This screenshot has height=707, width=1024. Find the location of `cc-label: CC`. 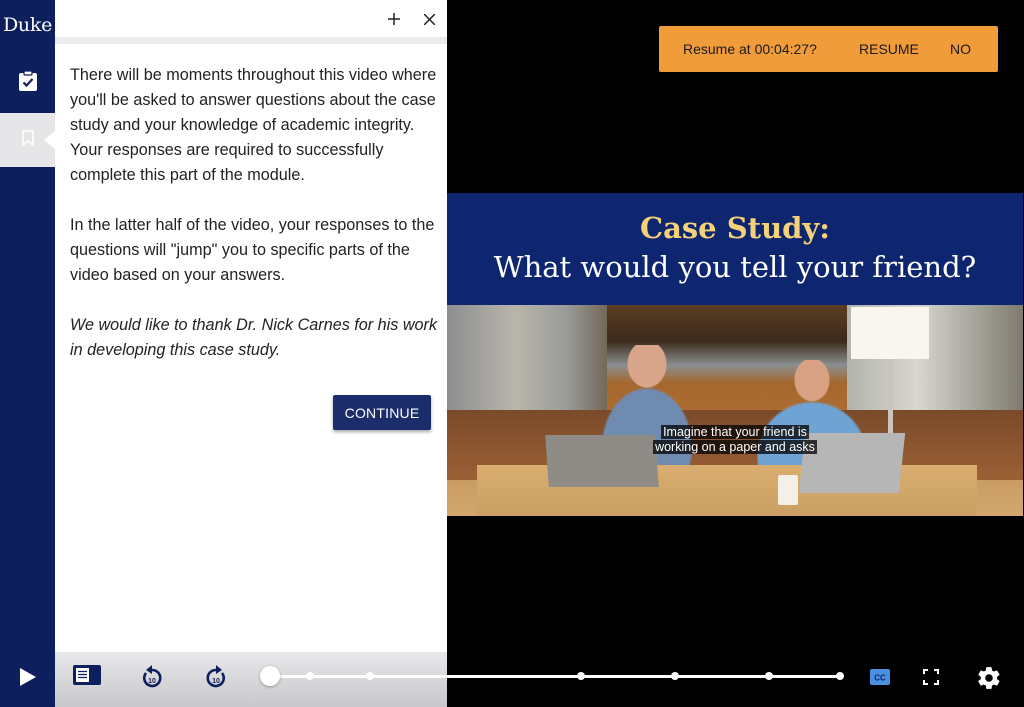

cc-label: CC is located at coordinates (880, 678).